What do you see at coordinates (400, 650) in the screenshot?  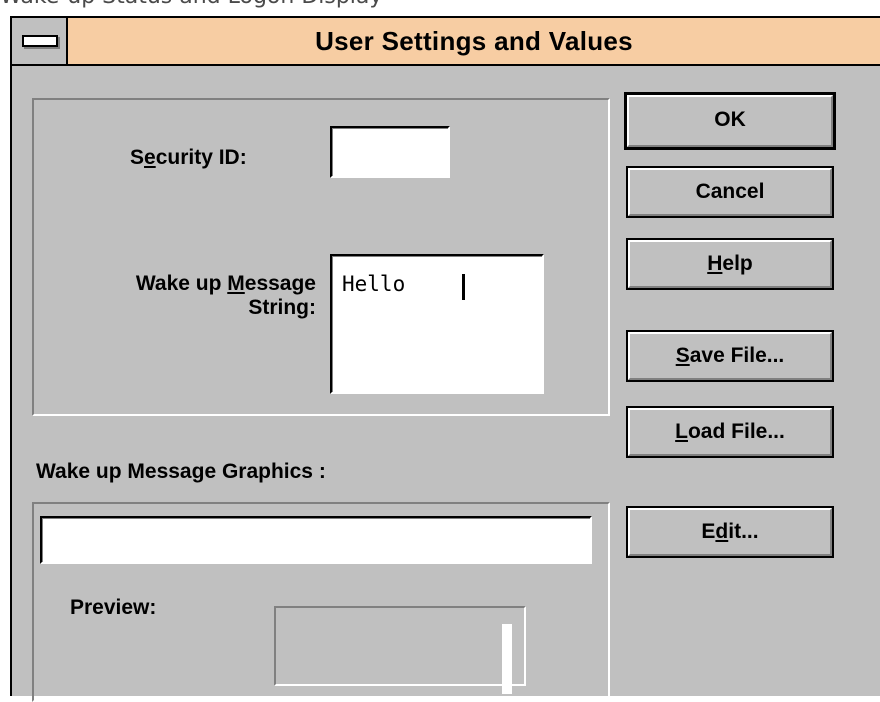 I see `preview-area` at bounding box center [400, 650].